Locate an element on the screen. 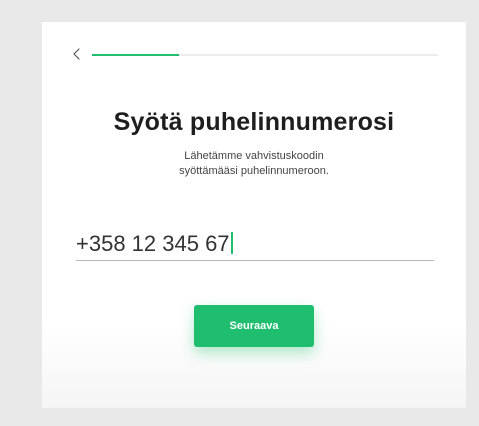  top-bar is located at coordinates (256, 54).